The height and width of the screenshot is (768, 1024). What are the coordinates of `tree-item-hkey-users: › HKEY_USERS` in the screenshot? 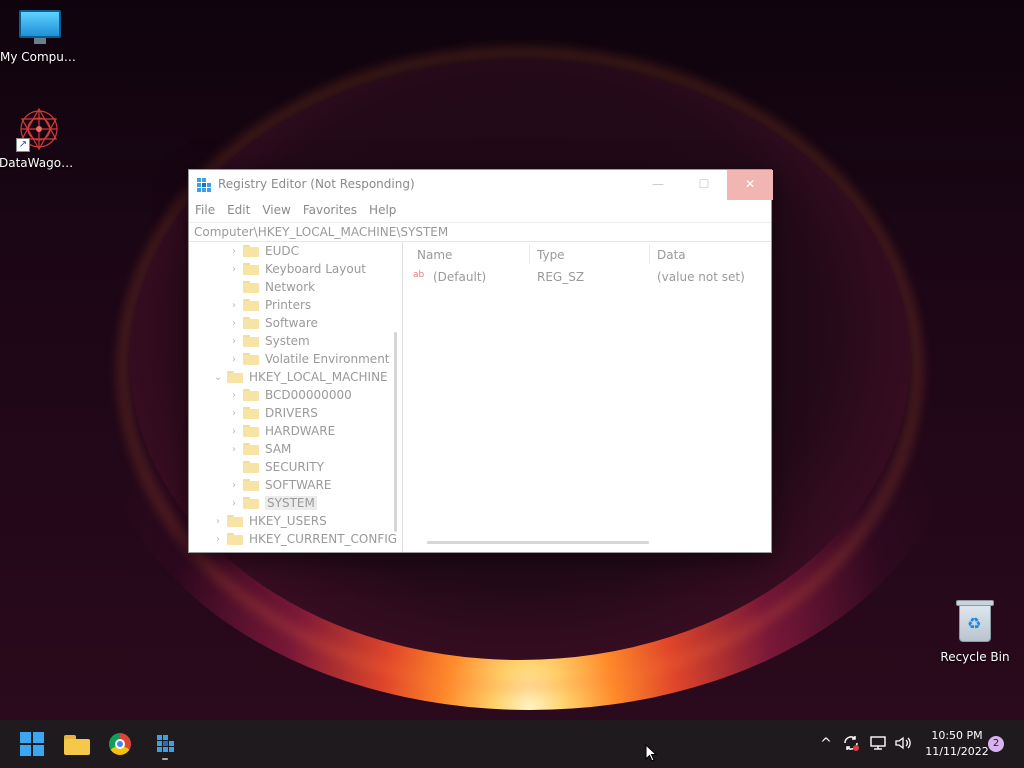 It's located at (270, 521).